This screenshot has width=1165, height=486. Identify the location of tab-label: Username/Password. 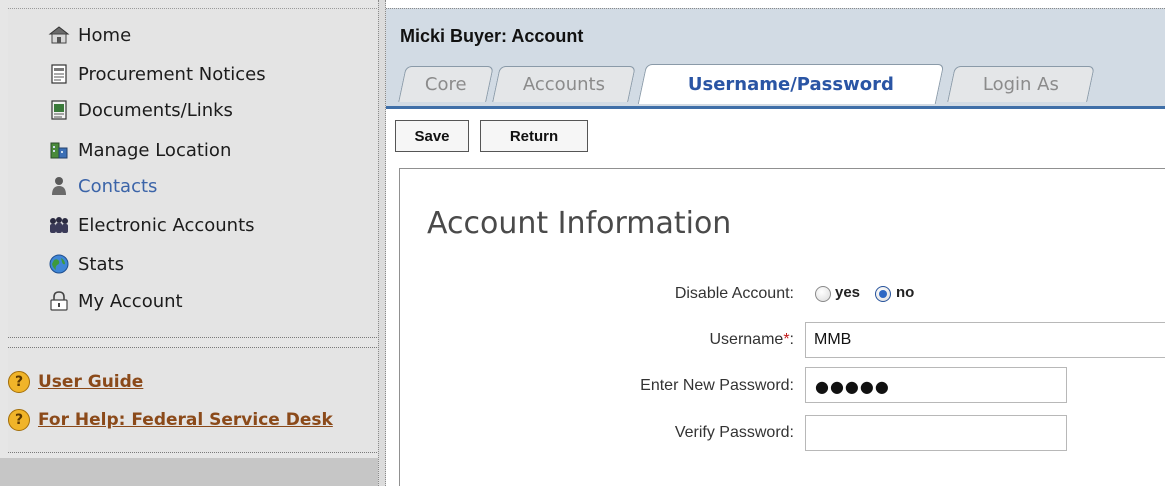
(790, 84).